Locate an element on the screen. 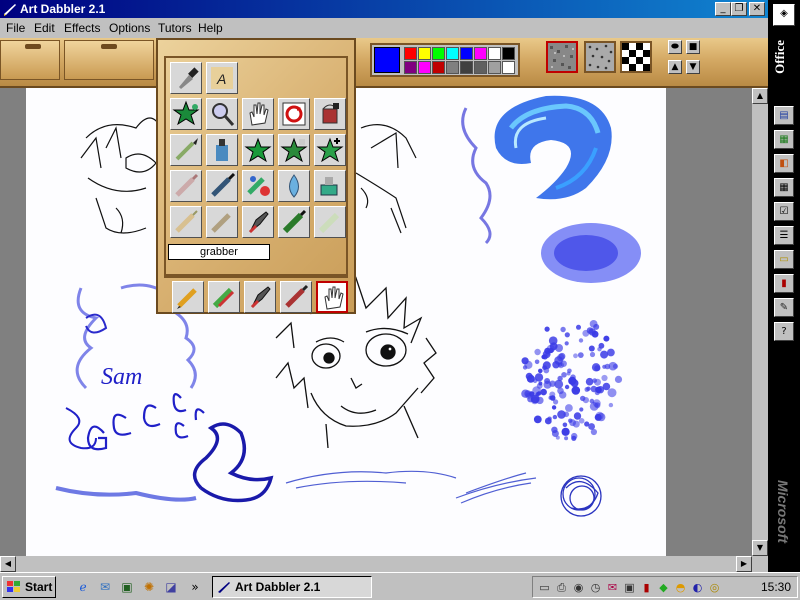  tool-chalk is located at coordinates (330, 222).